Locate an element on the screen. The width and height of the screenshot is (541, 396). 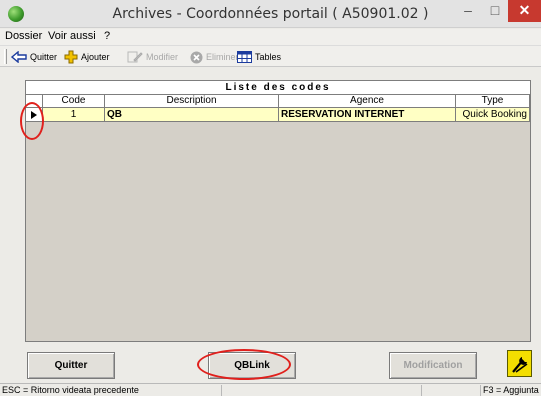
row-pointer-icon is located at coordinates (34, 115).